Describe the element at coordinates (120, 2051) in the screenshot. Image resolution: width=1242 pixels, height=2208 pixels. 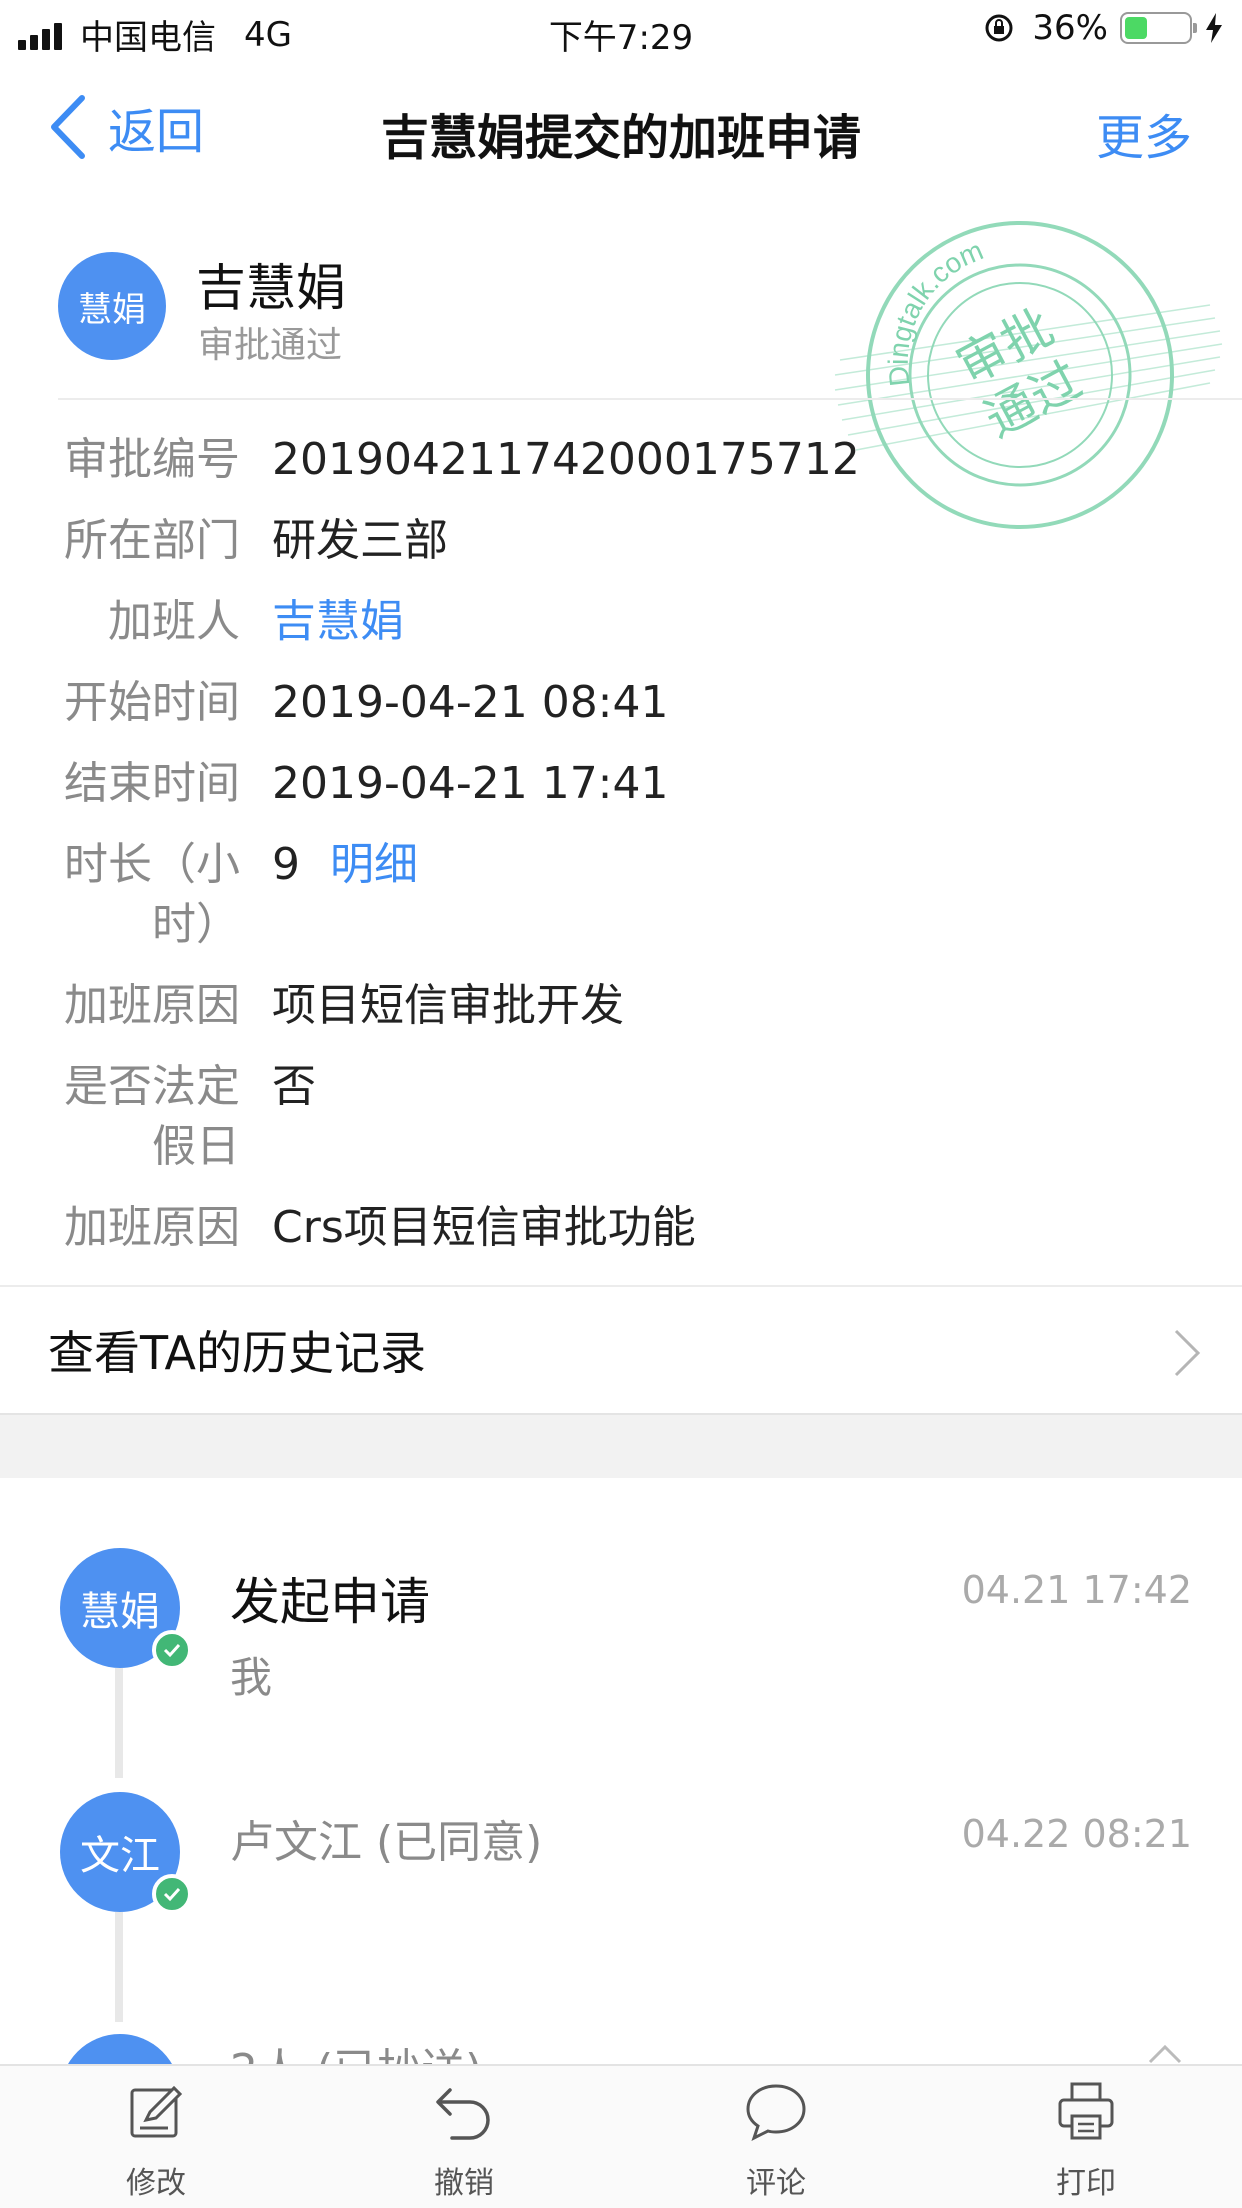
I see `avatar` at that location.